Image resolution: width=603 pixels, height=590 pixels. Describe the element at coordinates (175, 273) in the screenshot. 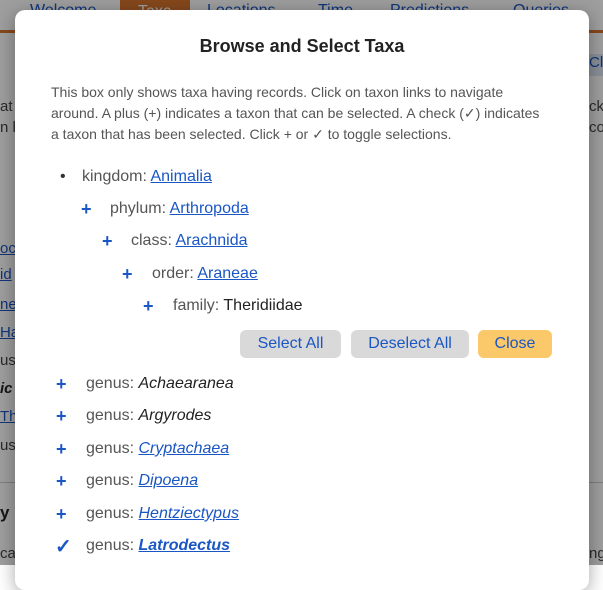

I see `rank-label: order:` at that location.